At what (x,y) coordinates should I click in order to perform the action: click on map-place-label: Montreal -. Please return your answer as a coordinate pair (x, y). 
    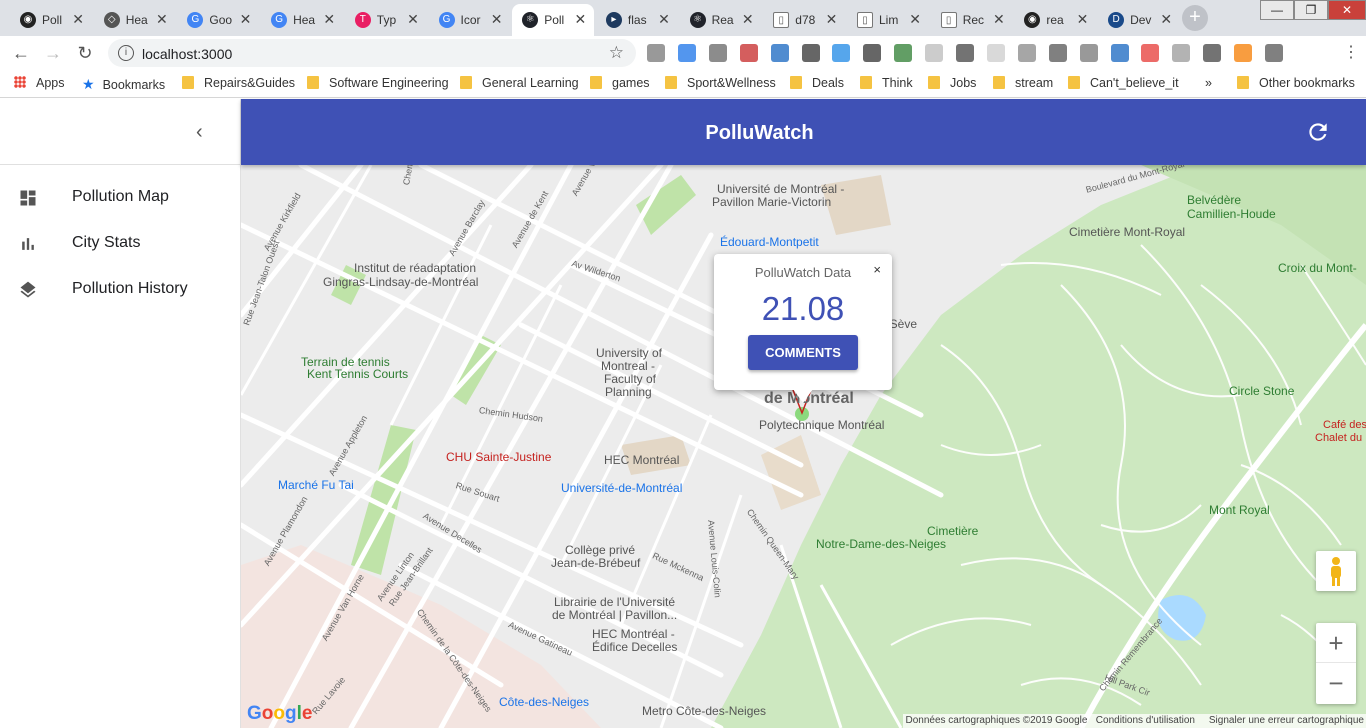
    Looking at the image, I should click on (628, 366).